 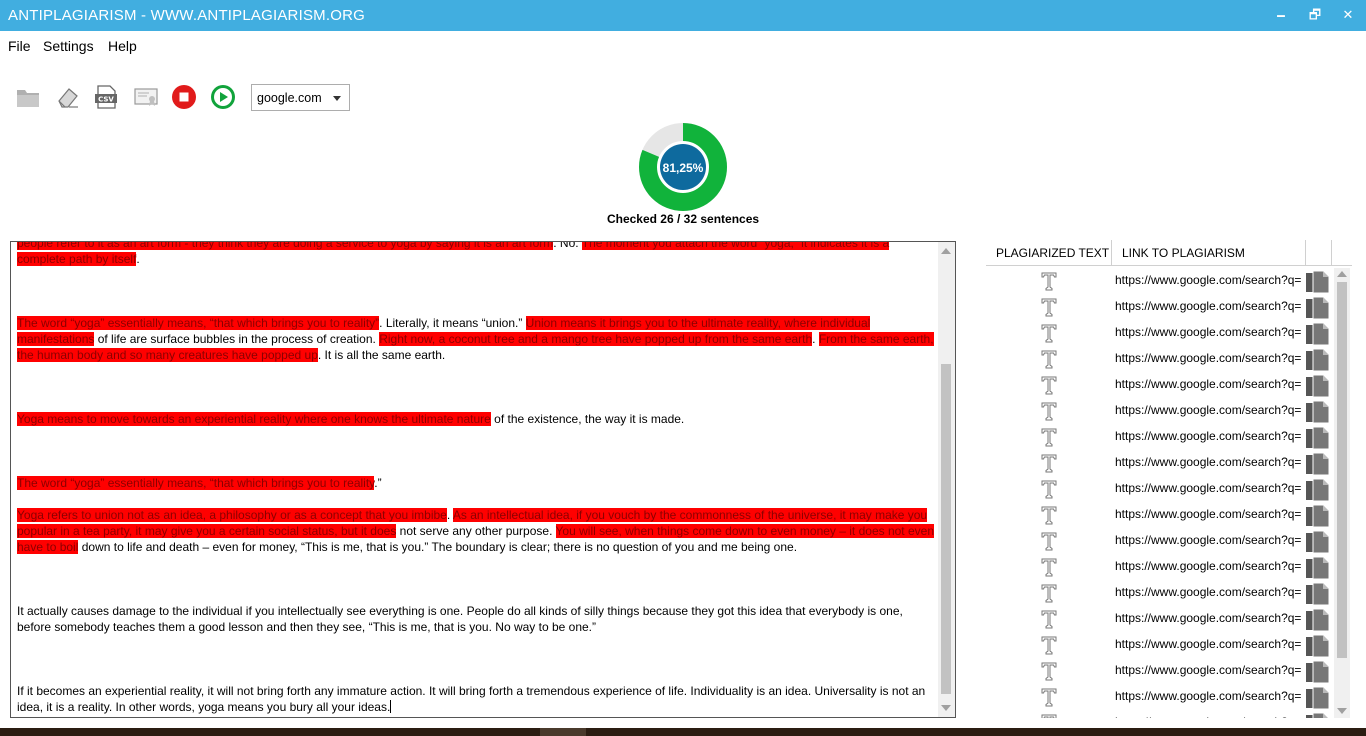 What do you see at coordinates (68, 46) in the screenshot?
I see `menu-settings: Settings` at bounding box center [68, 46].